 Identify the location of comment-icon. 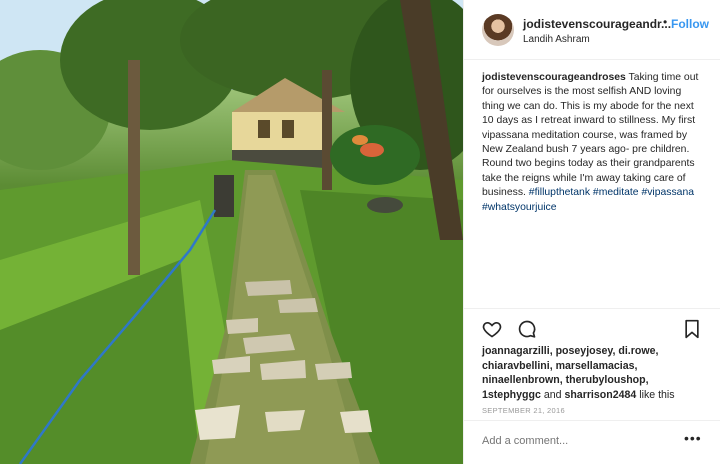
(527, 329).